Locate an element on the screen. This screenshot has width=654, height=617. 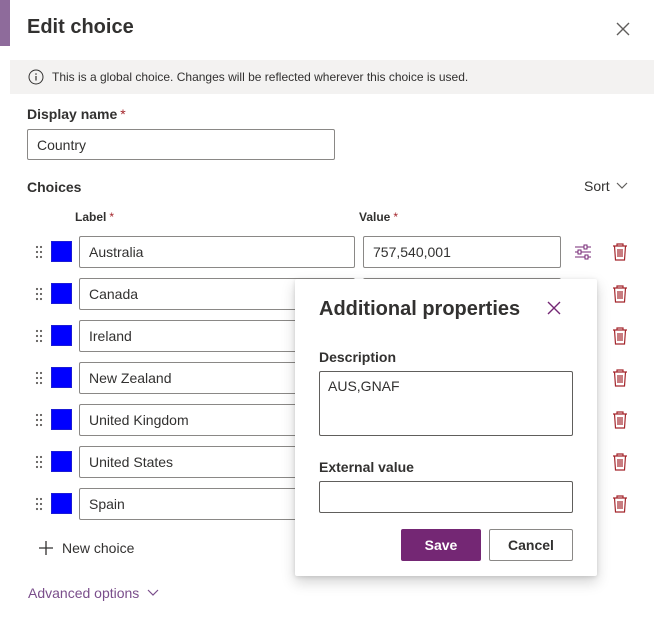
background-app-strip is located at coordinates (5, 23).